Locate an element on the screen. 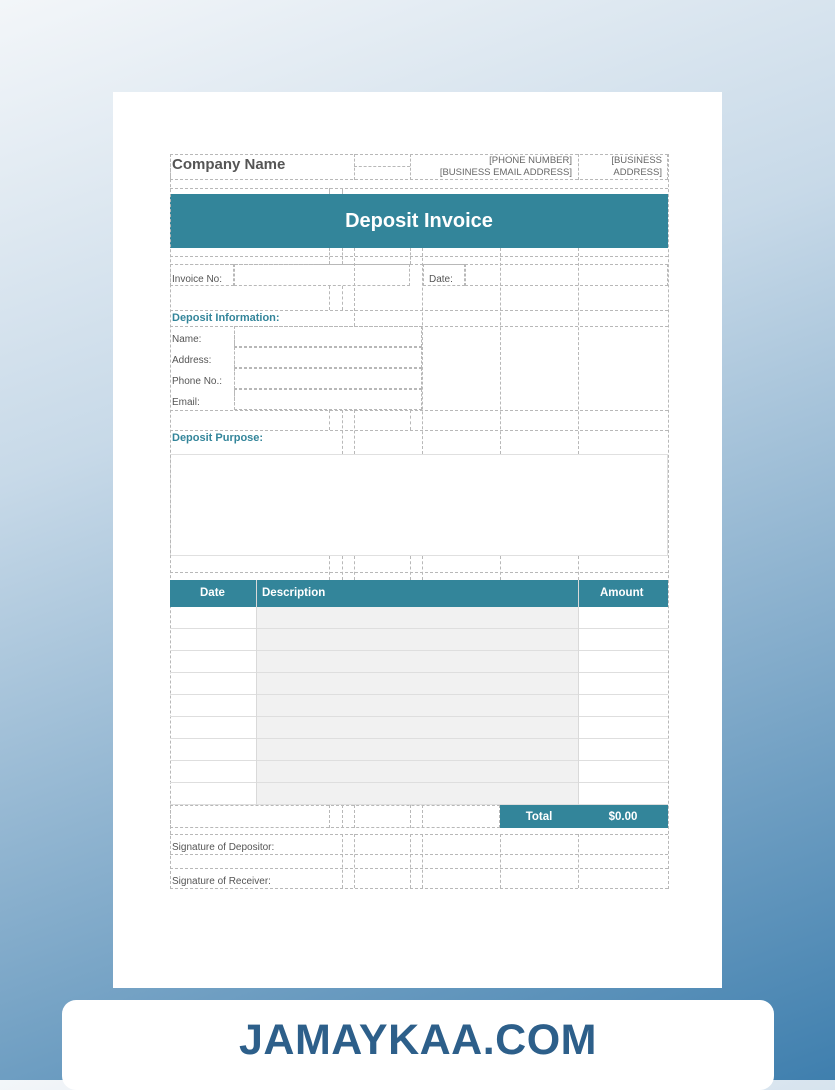 This screenshot has width=835, height=1090. invoice-no-input is located at coordinates (322, 275).